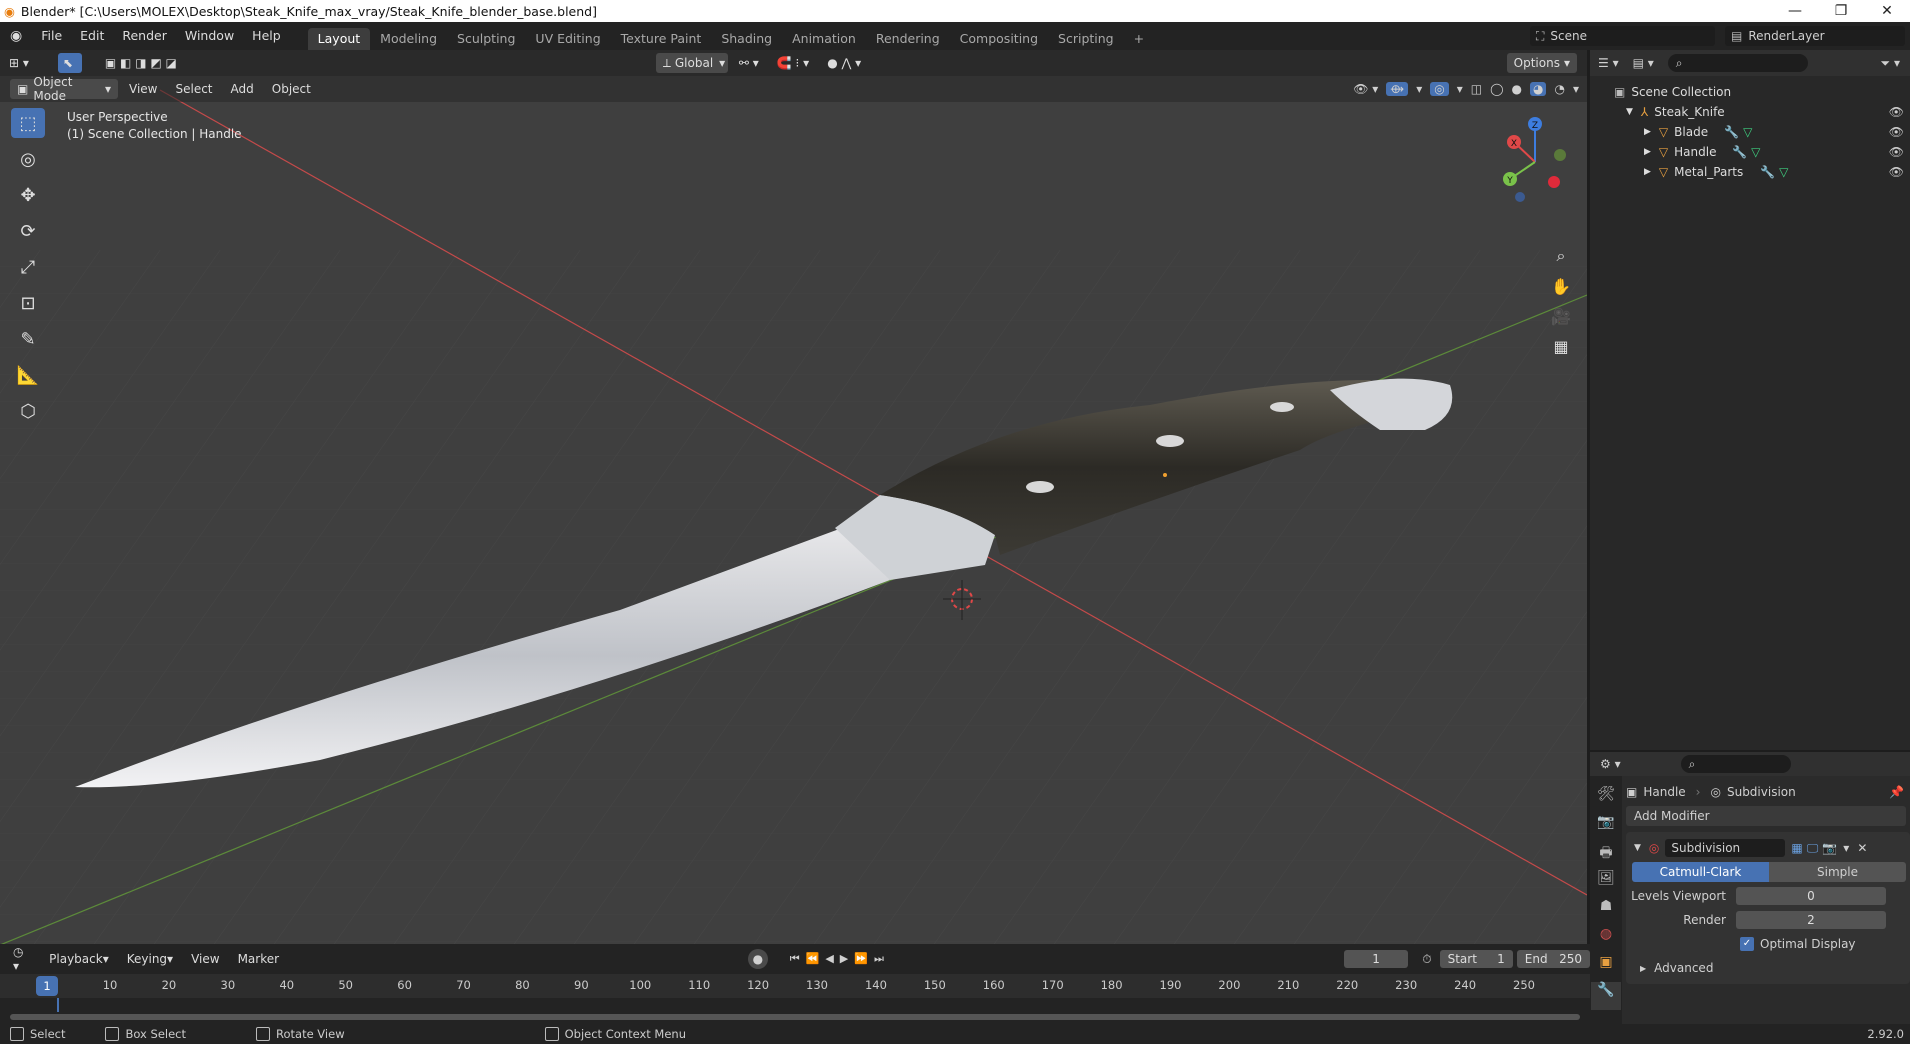 Image resolution: width=1910 pixels, height=1044 pixels. What do you see at coordinates (28, 267) in the screenshot?
I see `scale-tool: ⤢` at bounding box center [28, 267].